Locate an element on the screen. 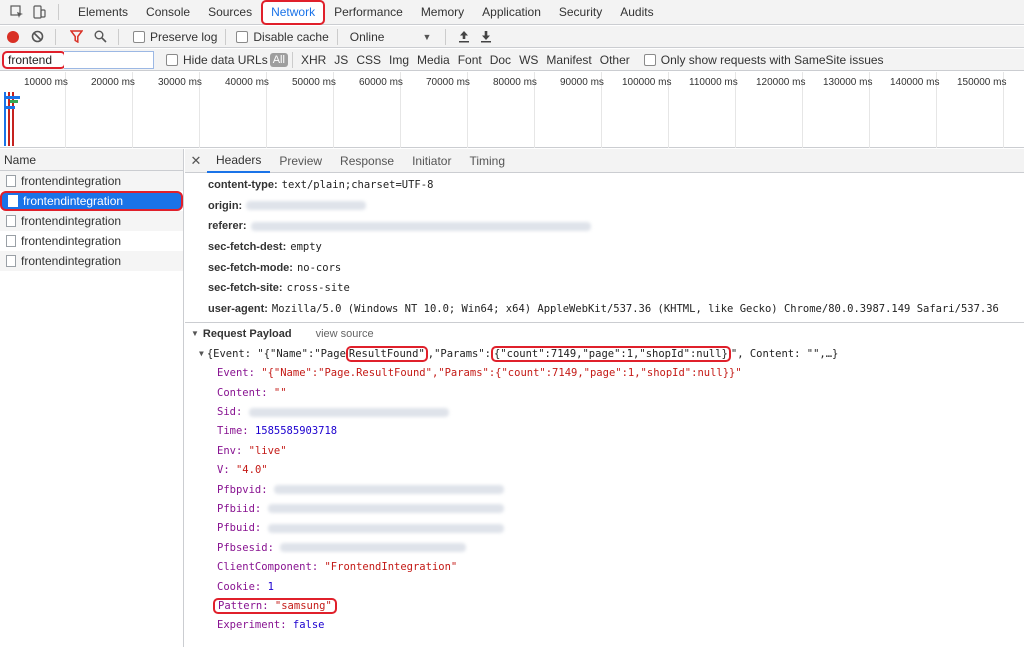 The height and width of the screenshot is (647, 1024). tab-response: Response is located at coordinates (367, 161).